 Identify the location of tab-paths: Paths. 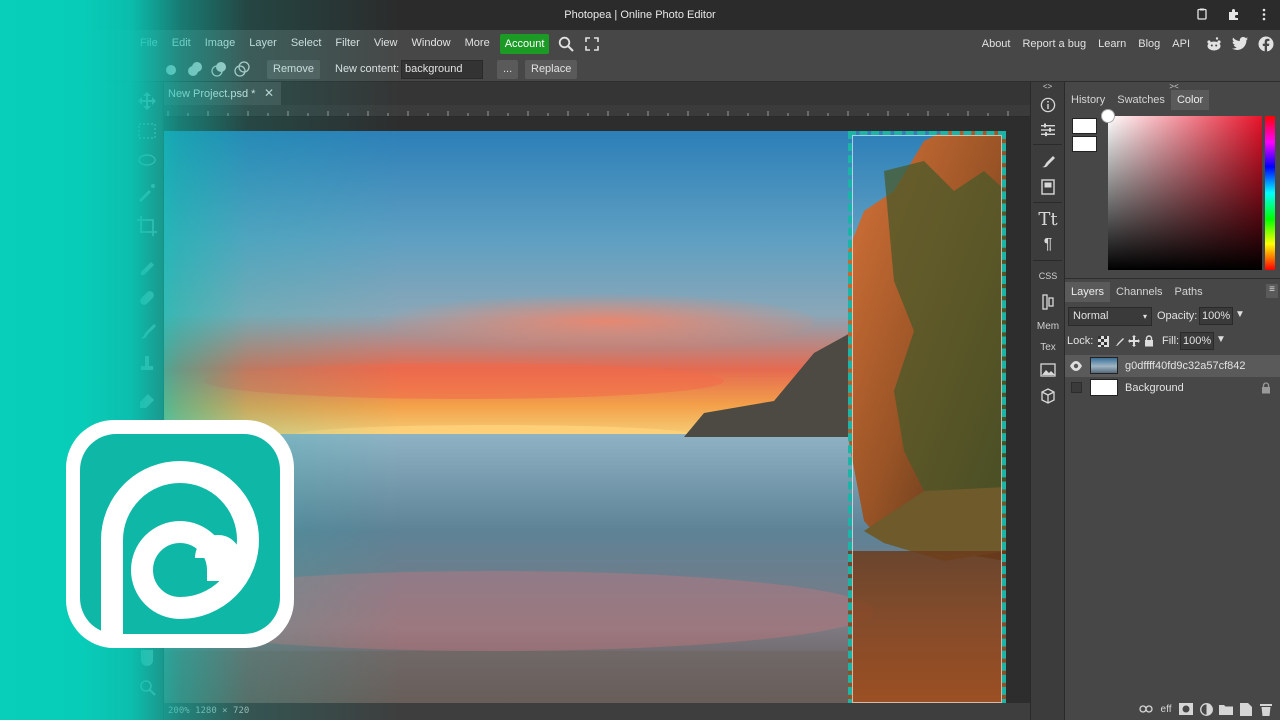
(1189, 292).